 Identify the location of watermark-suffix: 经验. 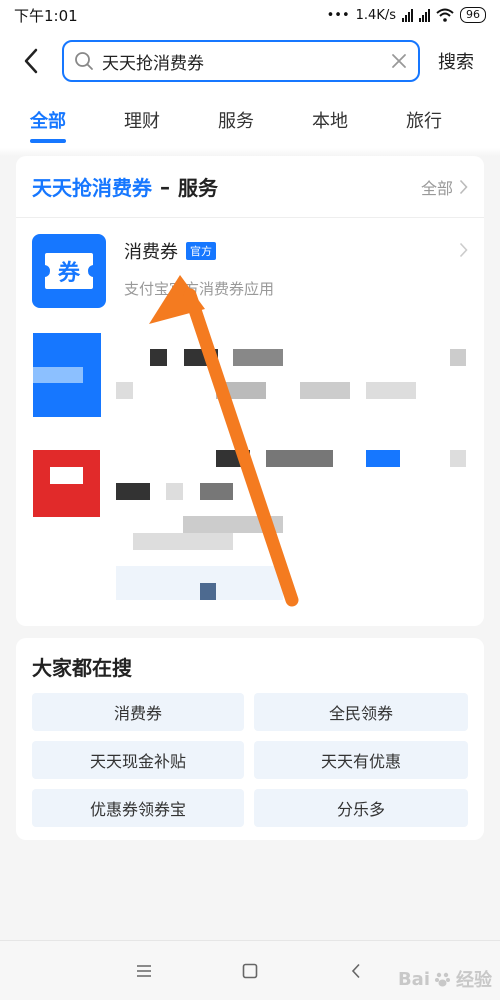
(474, 980).